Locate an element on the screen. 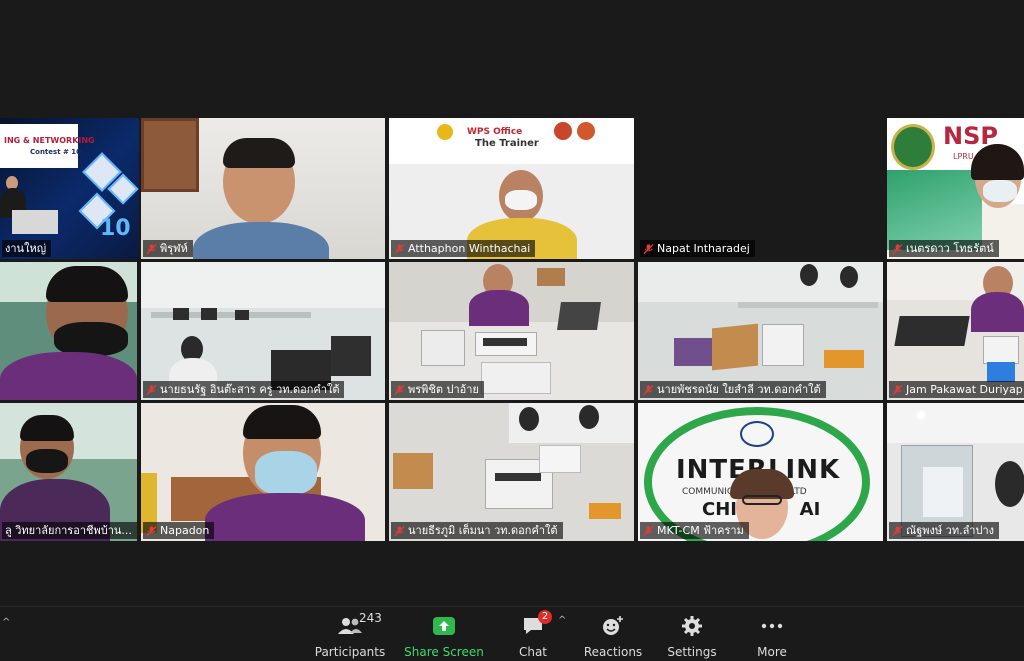 The image size is (1024, 661). video-tile: ณัฐพงษ์ วท.ลำปาง is located at coordinates (955, 472).